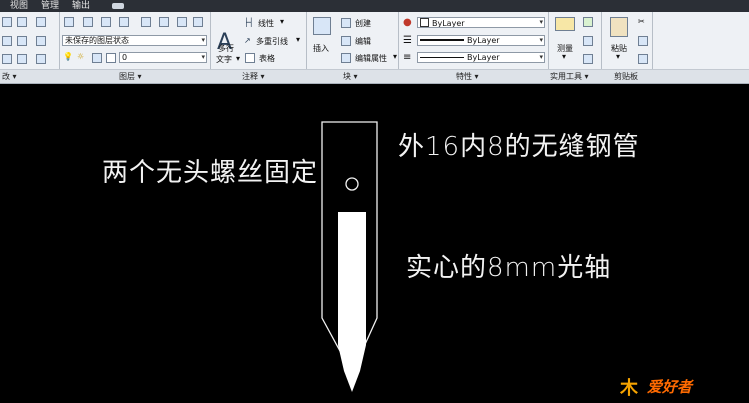 The width and height of the screenshot is (749, 403). I want to click on label-shaft: 实心的8mm光轴, so click(509, 268).